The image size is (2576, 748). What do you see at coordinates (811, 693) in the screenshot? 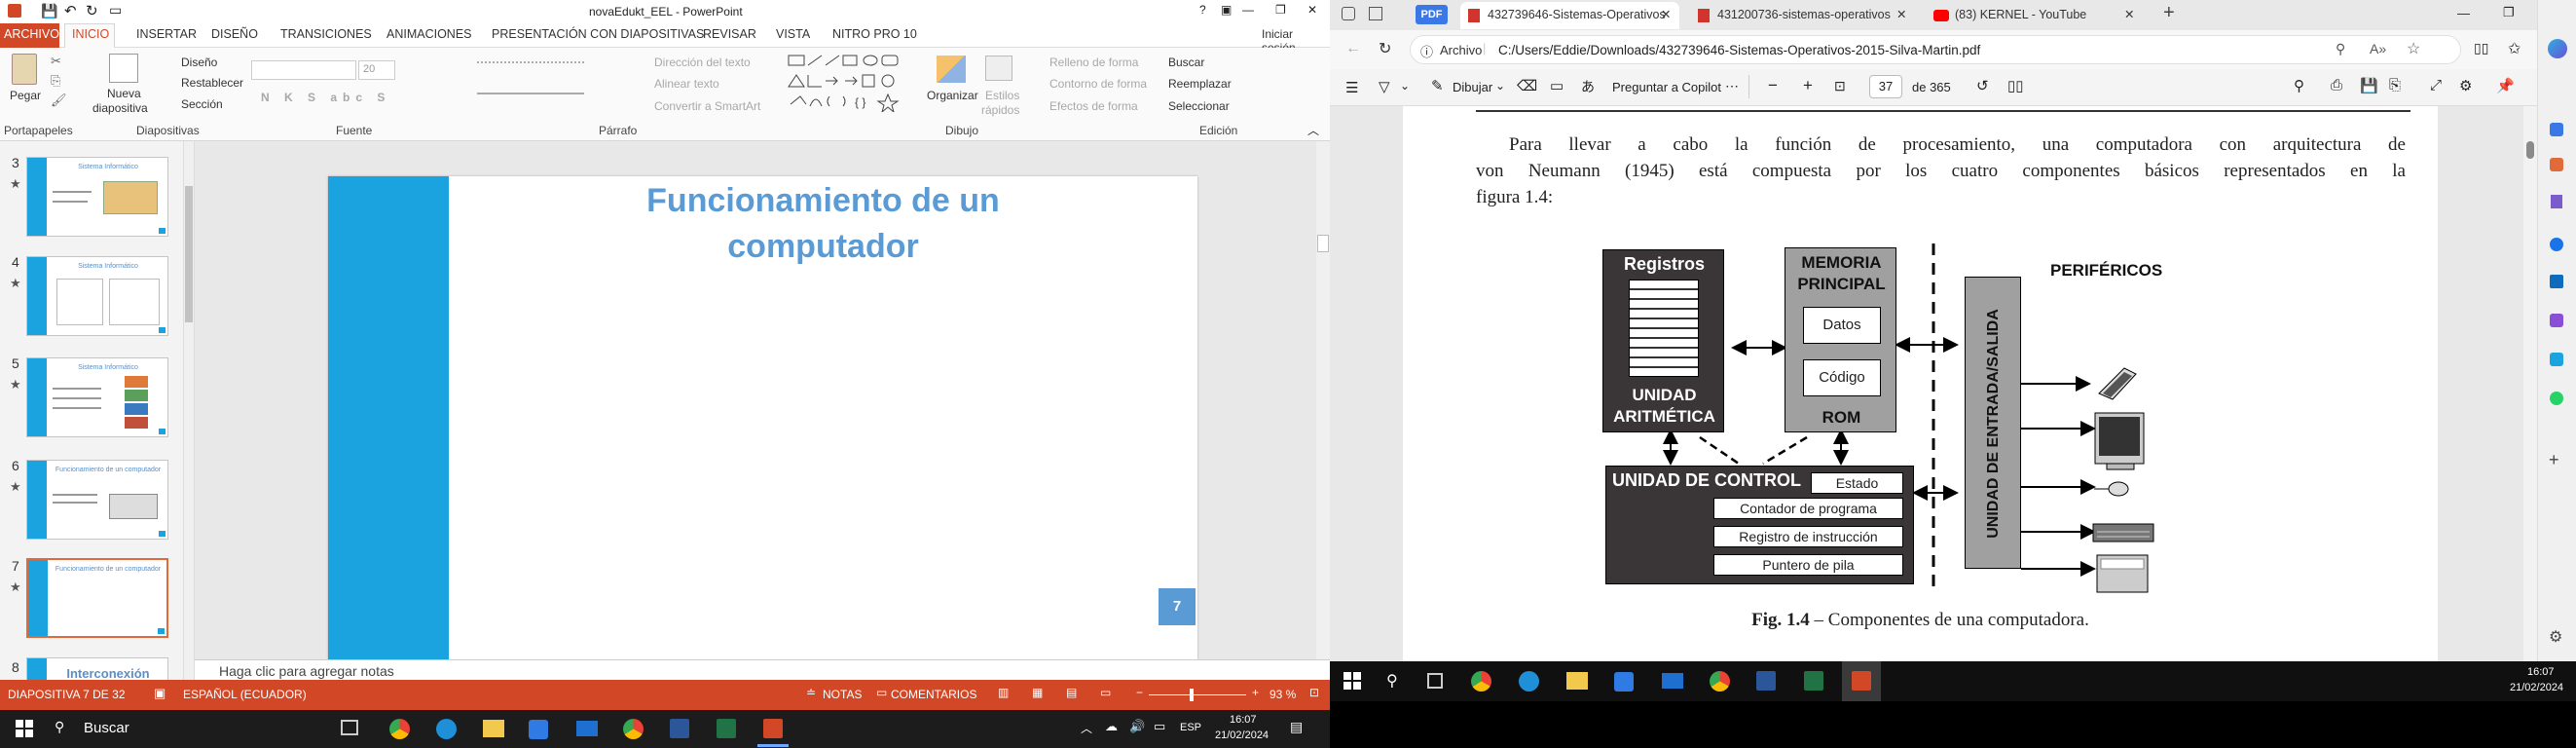
I see `notes-icon: ≐` at bounding box center [811, 693].